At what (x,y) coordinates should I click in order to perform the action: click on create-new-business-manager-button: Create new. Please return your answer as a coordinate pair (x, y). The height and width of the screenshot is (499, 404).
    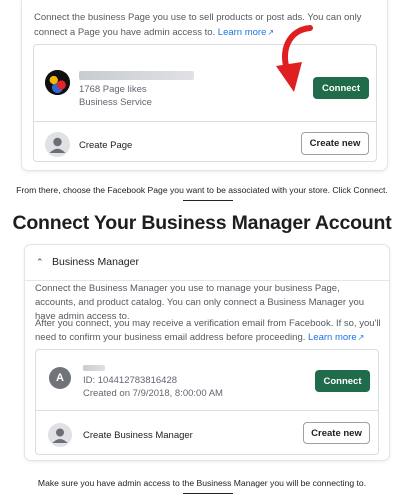
    Looking at the image, I should click on (336, 433).